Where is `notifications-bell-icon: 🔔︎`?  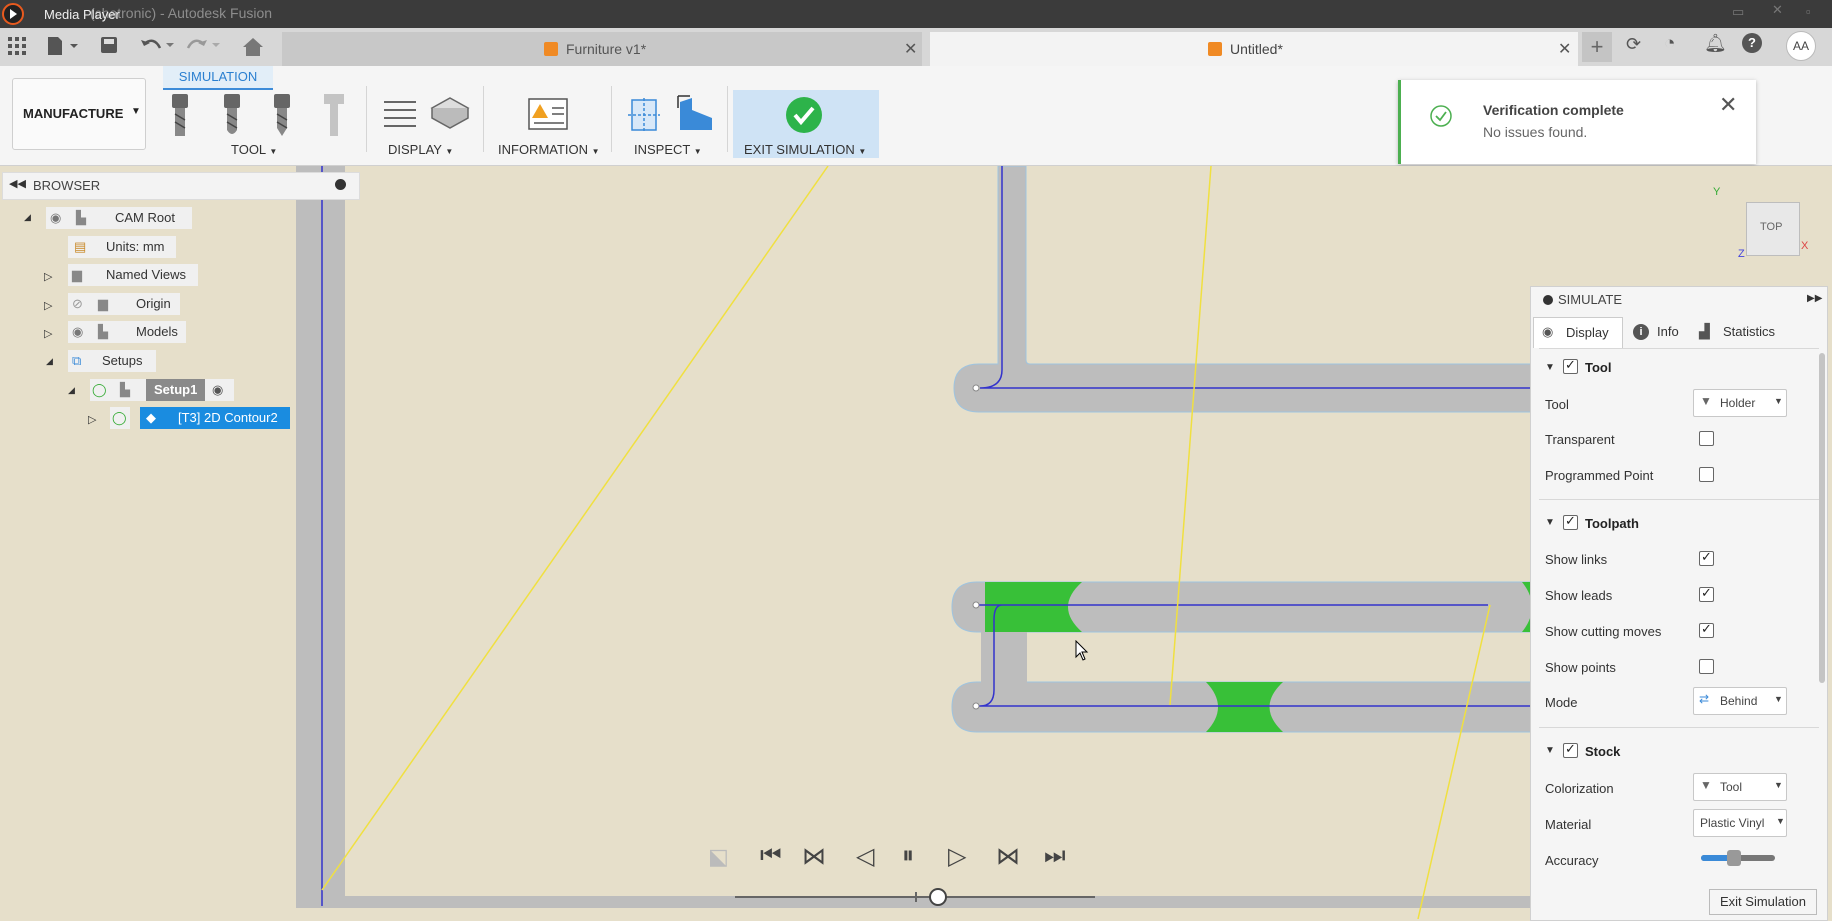
notifications-bell-icon: 🔔︎ is located at coordinates (1715, 43).